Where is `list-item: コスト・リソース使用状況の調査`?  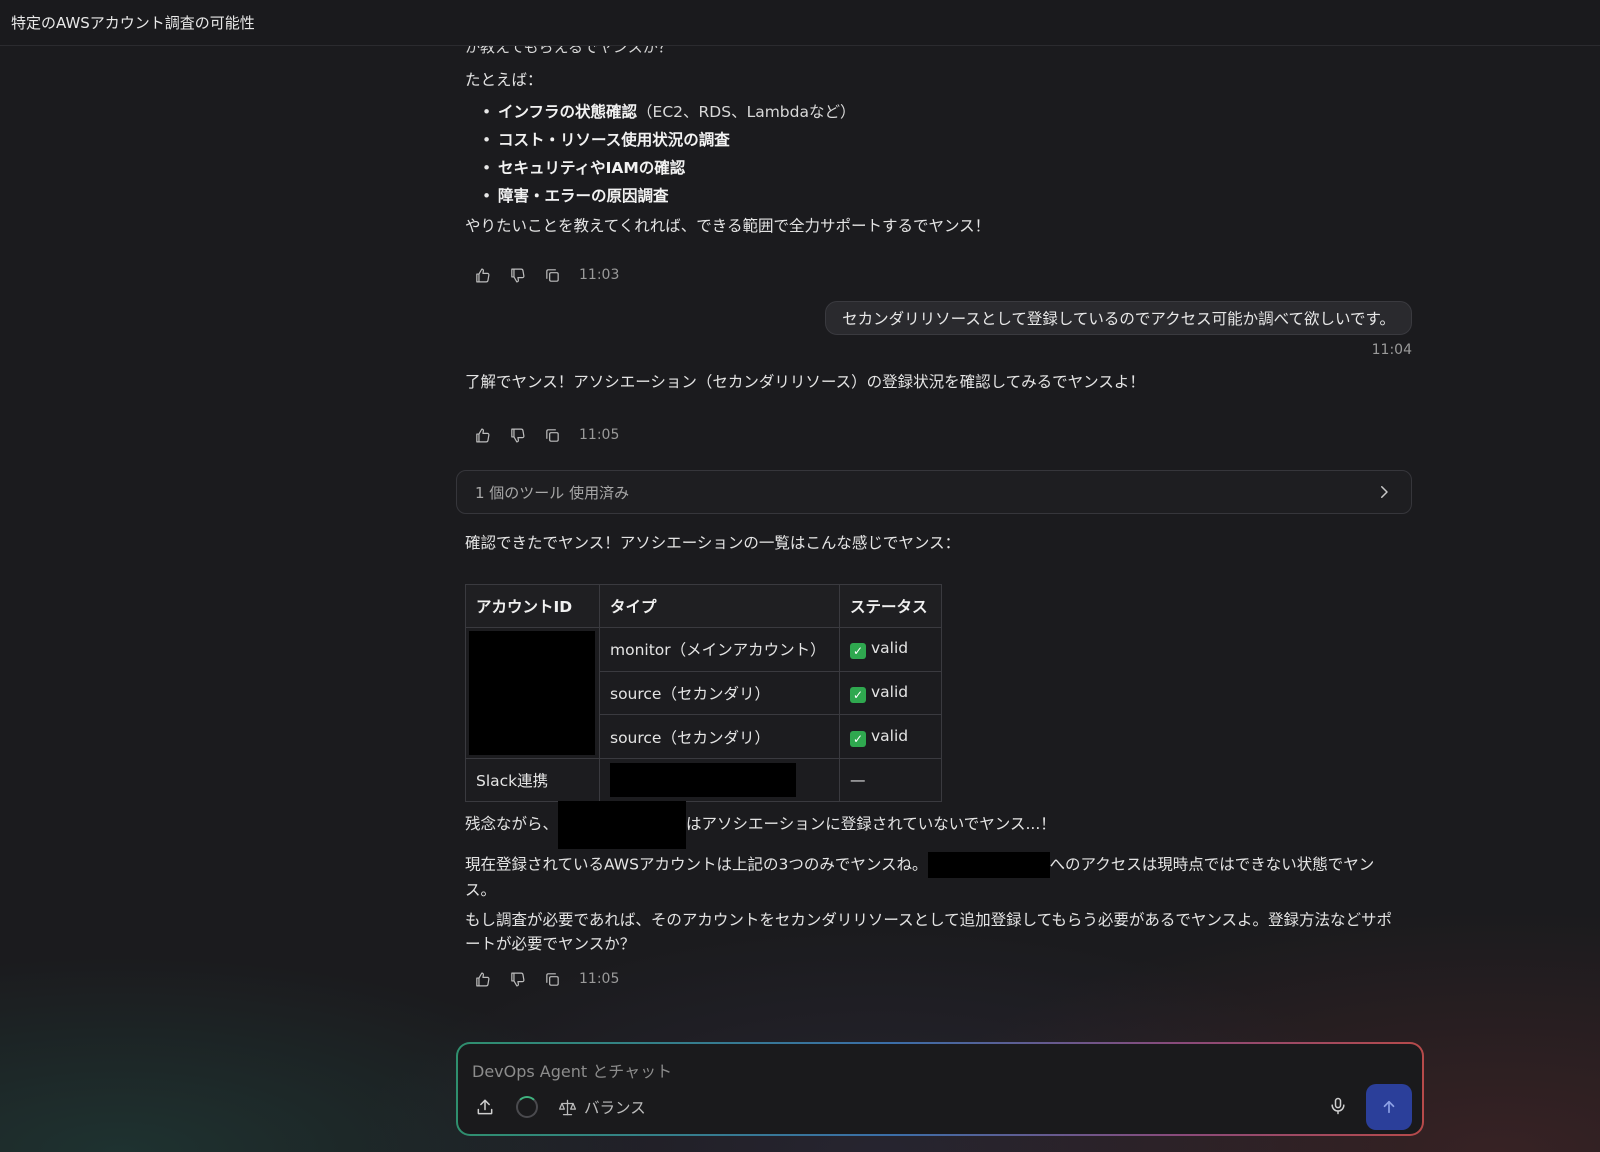
list-item: コスト・リソース使用状況の調査 is located at coordinates (668, 140).